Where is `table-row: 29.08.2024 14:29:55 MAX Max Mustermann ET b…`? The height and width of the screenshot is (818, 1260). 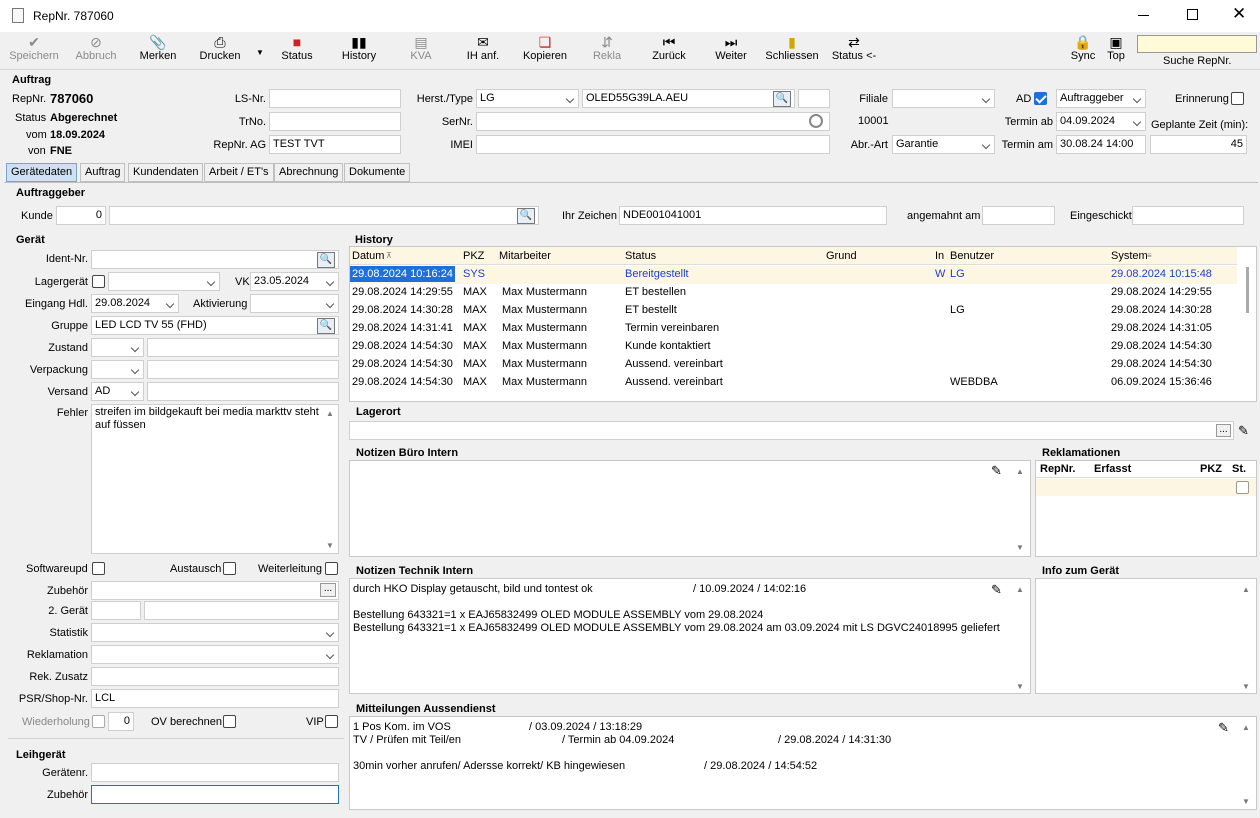
table-row: 29.08.2024 14:29:55 MAX Max Mustermann ET b… is located at coordinates (793, 293).